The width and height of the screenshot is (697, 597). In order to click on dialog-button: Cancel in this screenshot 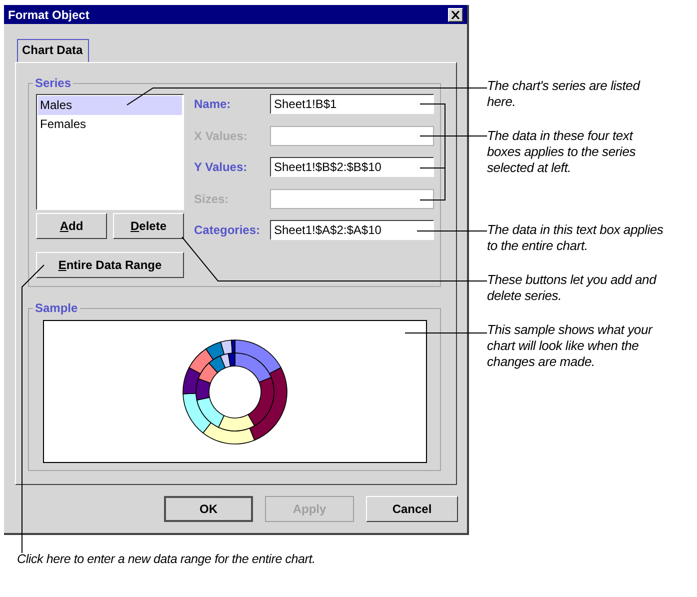, I will do `click(412, 509)`.